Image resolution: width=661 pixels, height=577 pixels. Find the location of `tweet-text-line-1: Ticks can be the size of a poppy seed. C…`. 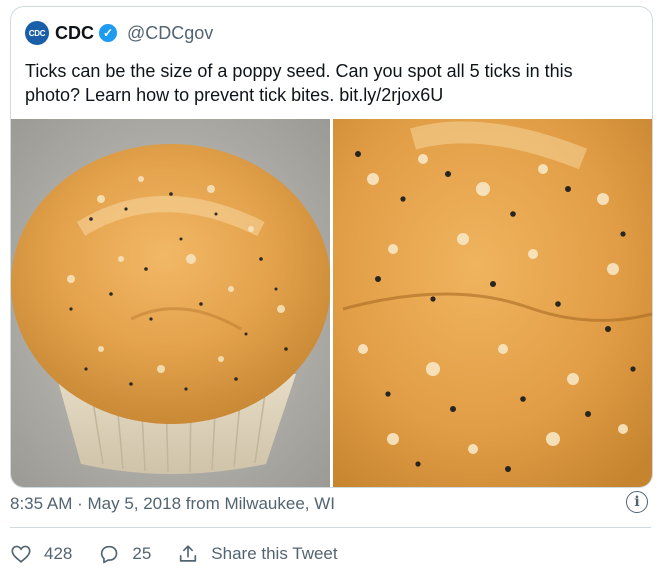

tweet-text-line-1: Ticks can be the size of a poppy seed. C… is located at coordinates (299, 71).